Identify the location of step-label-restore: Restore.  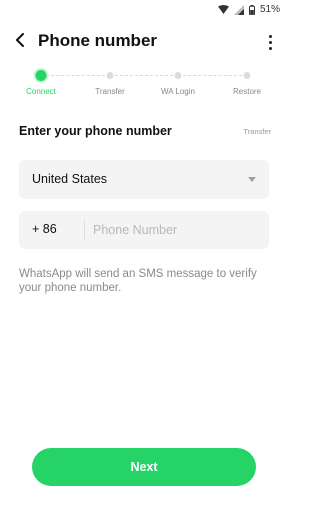
(247, 91).